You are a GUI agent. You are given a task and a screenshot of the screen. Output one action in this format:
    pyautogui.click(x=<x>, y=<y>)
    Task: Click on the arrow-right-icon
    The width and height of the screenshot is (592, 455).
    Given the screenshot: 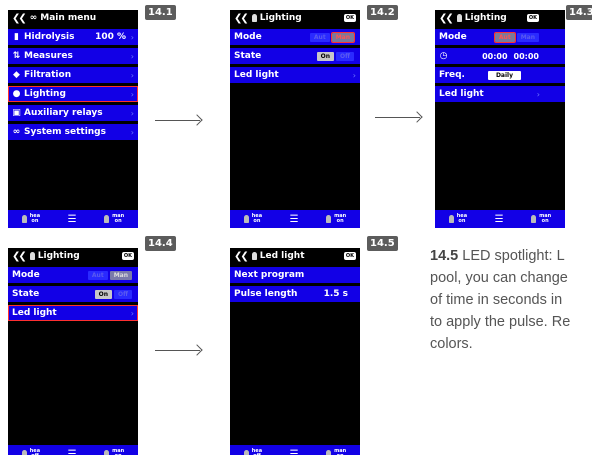 What is the action you would take?
    pyautogui.click(x=177, y=120)
    